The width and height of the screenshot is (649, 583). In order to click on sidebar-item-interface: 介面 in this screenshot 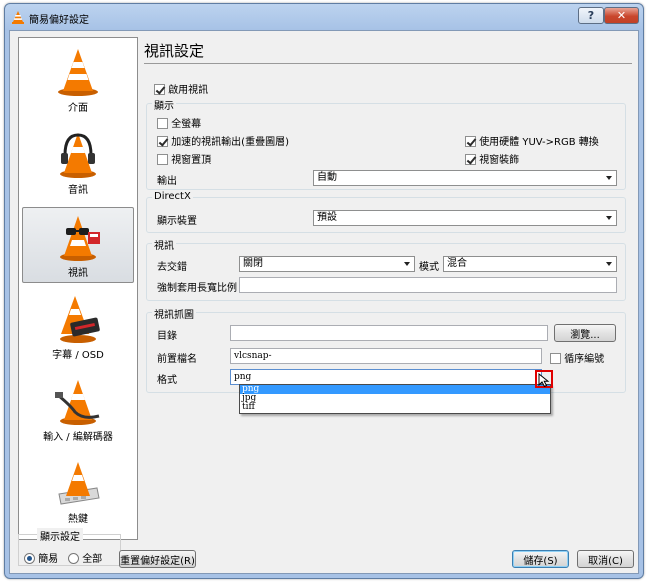, I will do `click(78, 80)`.